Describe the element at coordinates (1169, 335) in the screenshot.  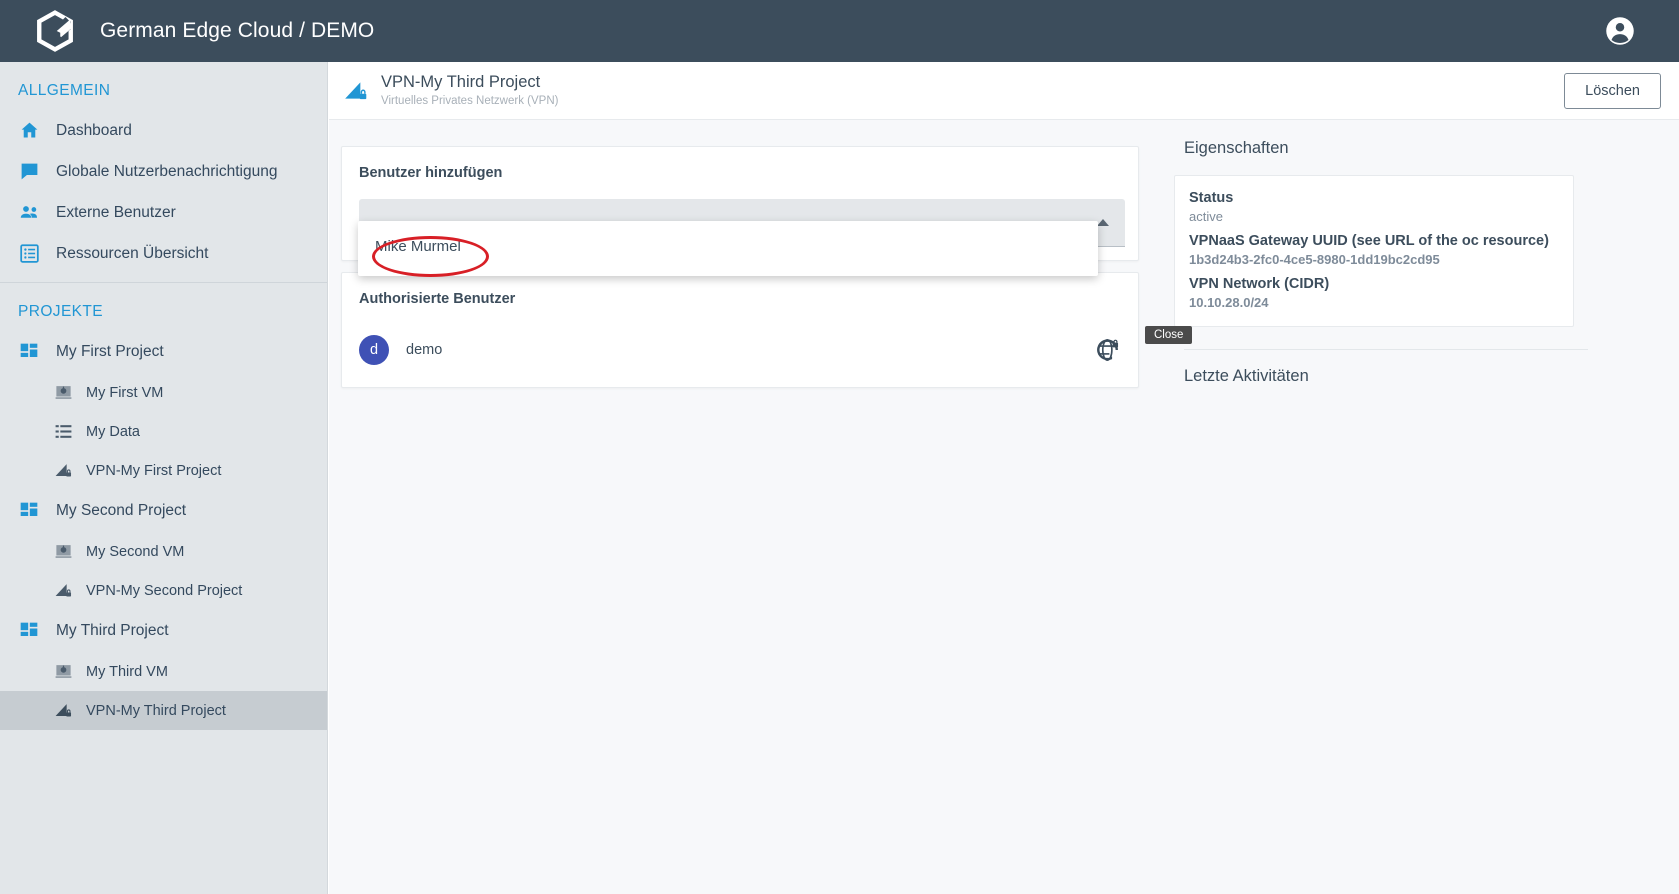
I see `close-tooltip: Close` at that location.